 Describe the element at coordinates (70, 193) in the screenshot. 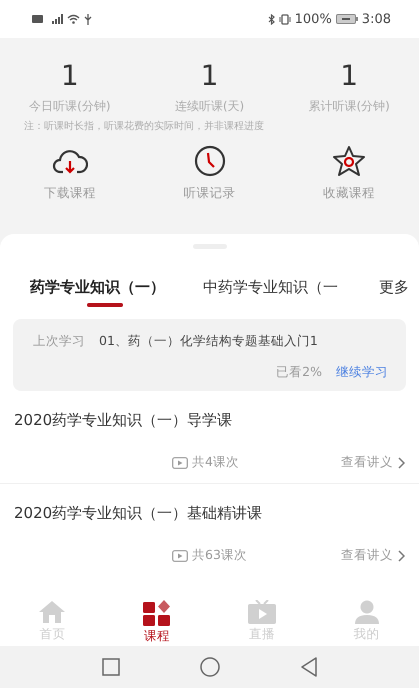

I see `shortcut-label: 下载课程` at that location.